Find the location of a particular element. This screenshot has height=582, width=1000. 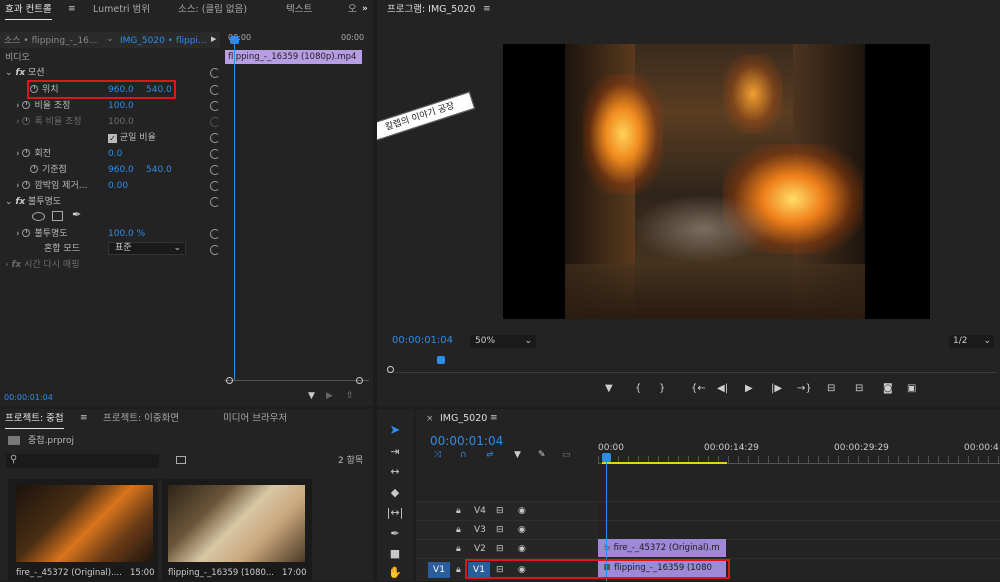

rectangle-mask-icon is located at coordinates (57, 216).